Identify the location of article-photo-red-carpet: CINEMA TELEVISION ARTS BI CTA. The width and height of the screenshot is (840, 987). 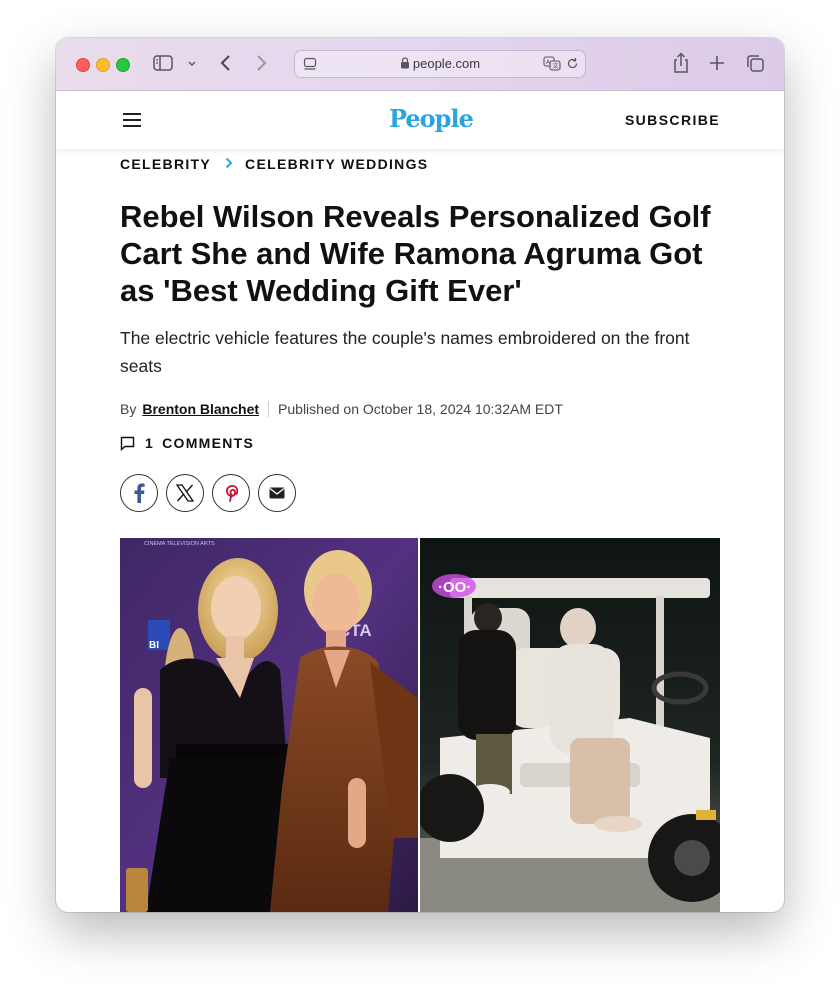
(269, 725).